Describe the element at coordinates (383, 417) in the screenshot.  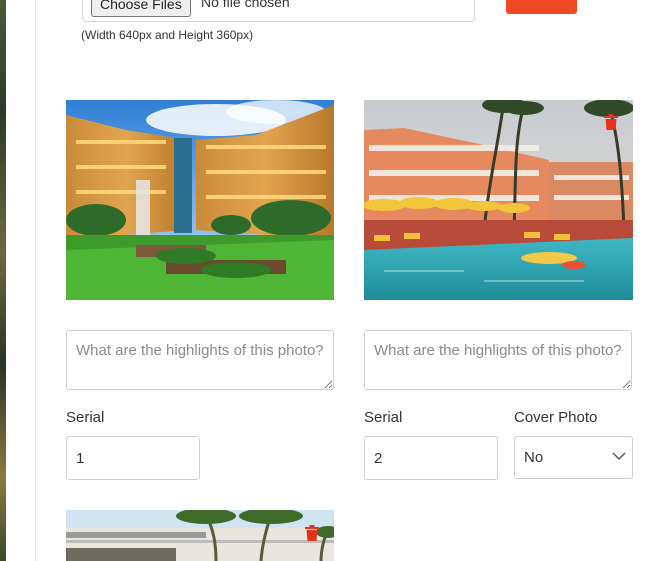
I see `serial-label-2: Serial` at that location.